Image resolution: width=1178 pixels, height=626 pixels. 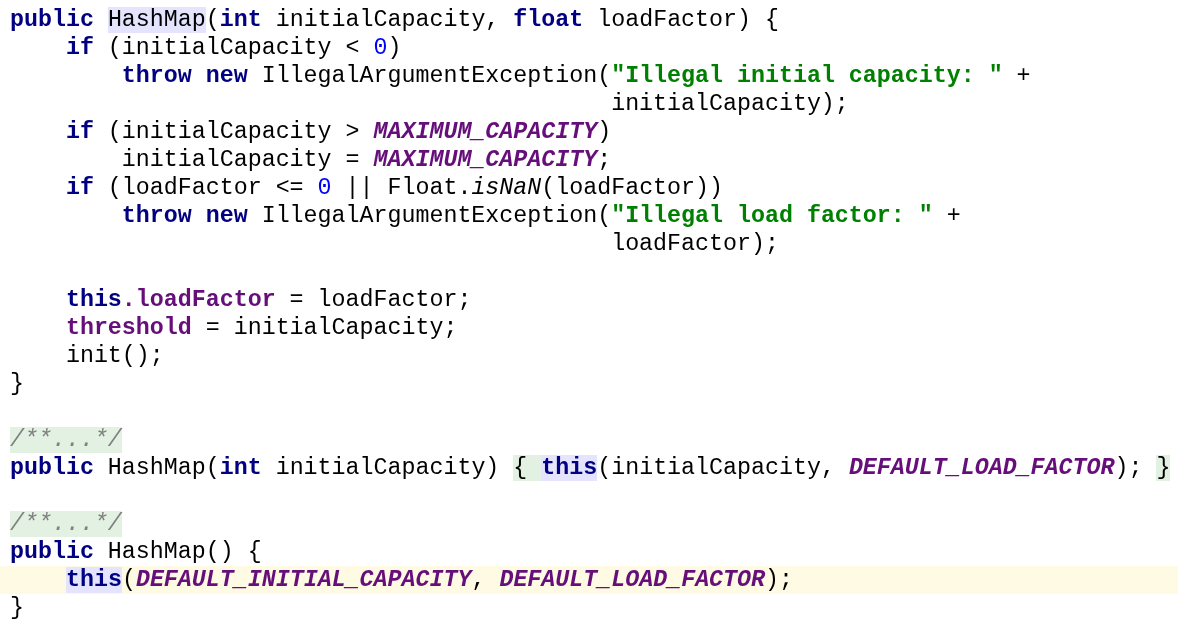 I want to click on method-name: isNaN, so click(x=506, y=188).